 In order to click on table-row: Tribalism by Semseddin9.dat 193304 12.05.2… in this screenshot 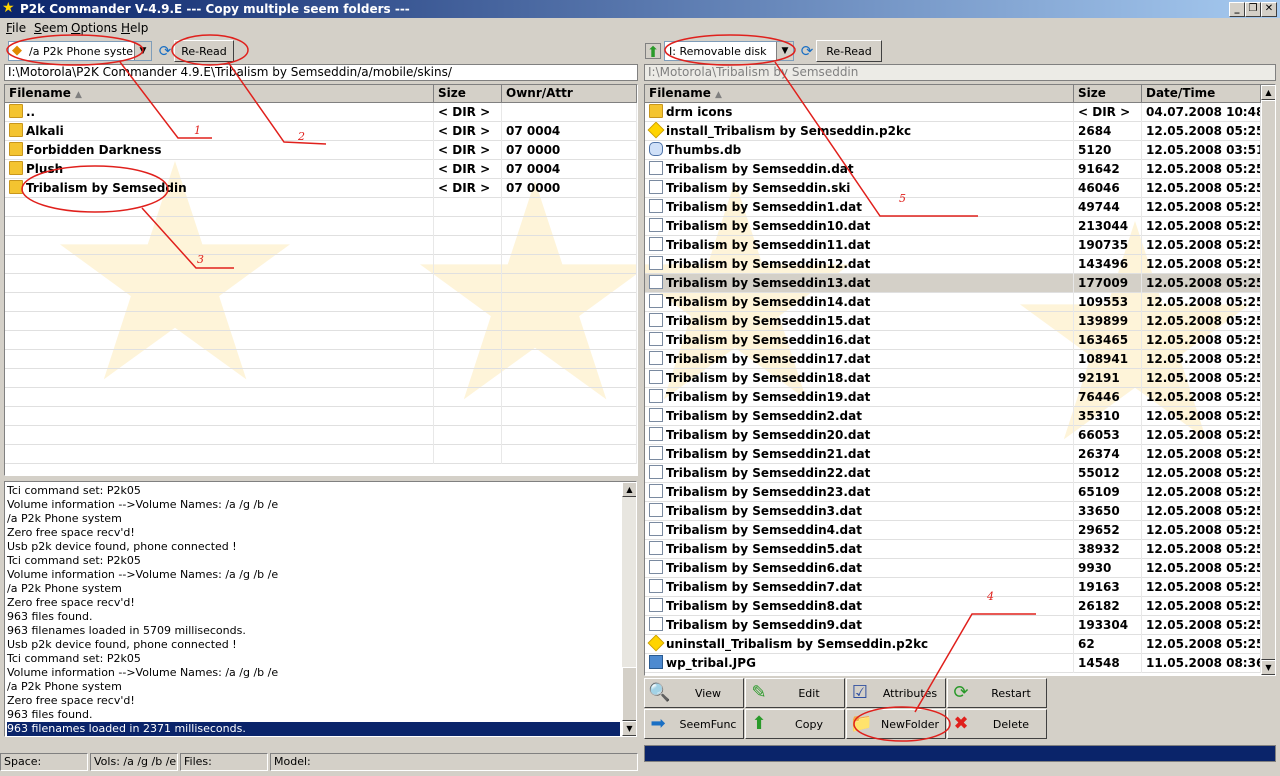, I will do `click(953, 625)`.